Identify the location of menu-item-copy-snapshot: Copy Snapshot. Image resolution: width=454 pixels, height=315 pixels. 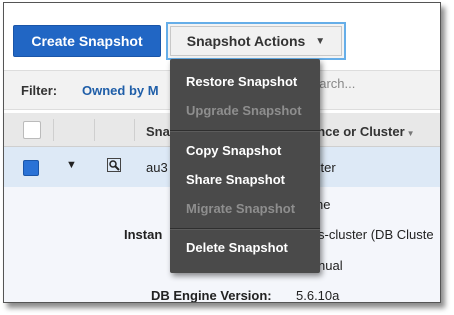
(233, 150).